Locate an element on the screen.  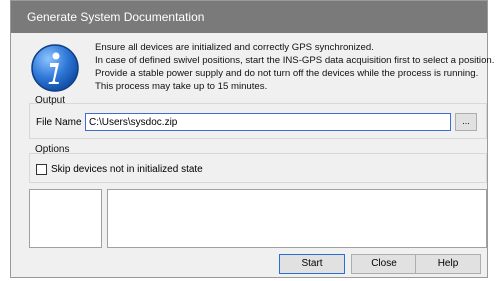
skip-uninitialized-checkbox is located at coordinates (41, 169).